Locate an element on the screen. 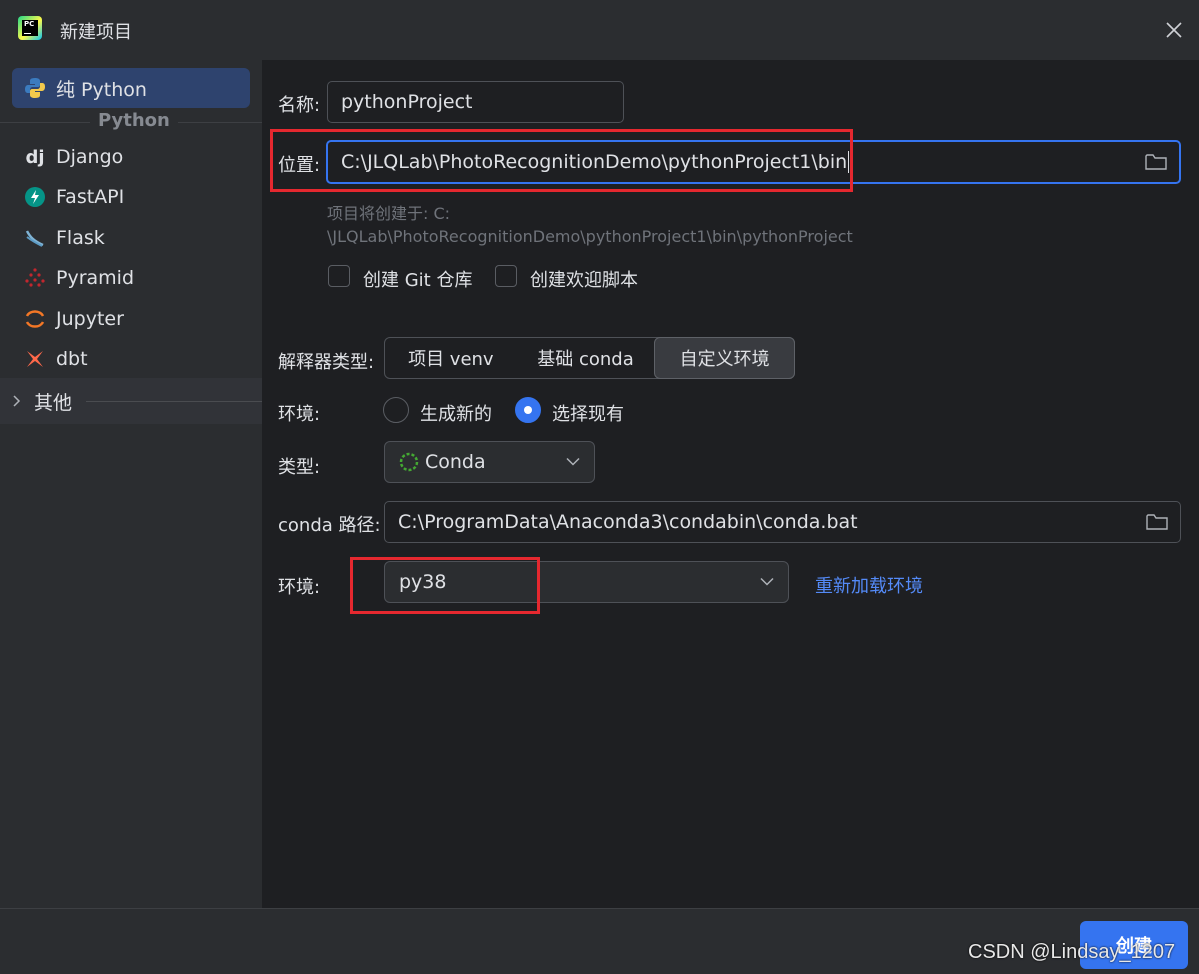 The width and height of the screenshot is (1199, 974). conda-path-label: conda 路径: is located at coordinates (329, 525).